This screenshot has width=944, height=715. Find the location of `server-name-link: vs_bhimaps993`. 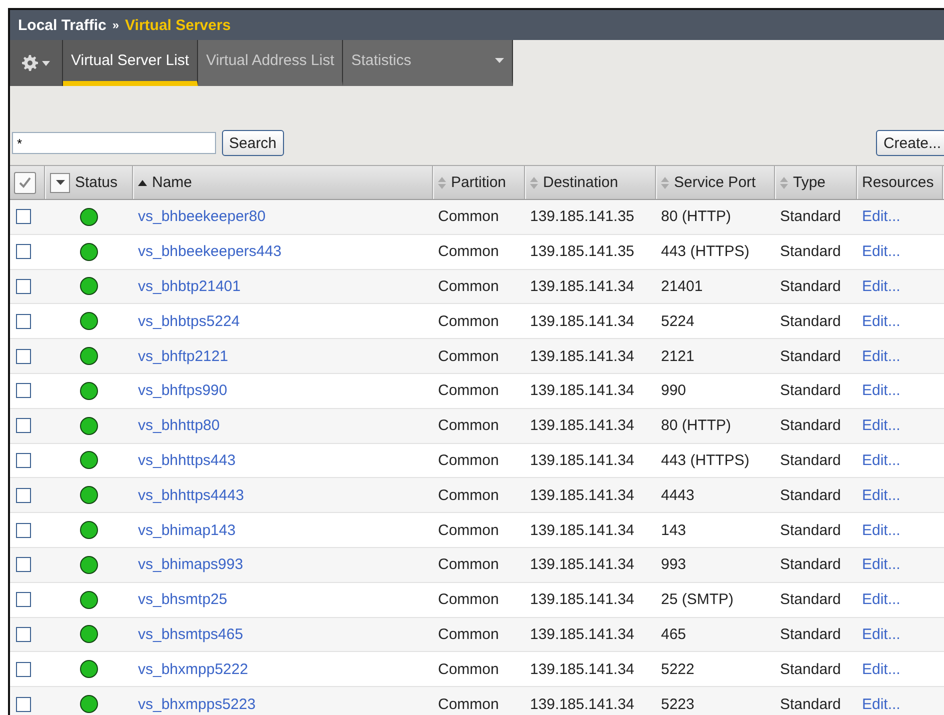

server-name-link: vs_bhimaps993 is located at coordinates (191, 565).